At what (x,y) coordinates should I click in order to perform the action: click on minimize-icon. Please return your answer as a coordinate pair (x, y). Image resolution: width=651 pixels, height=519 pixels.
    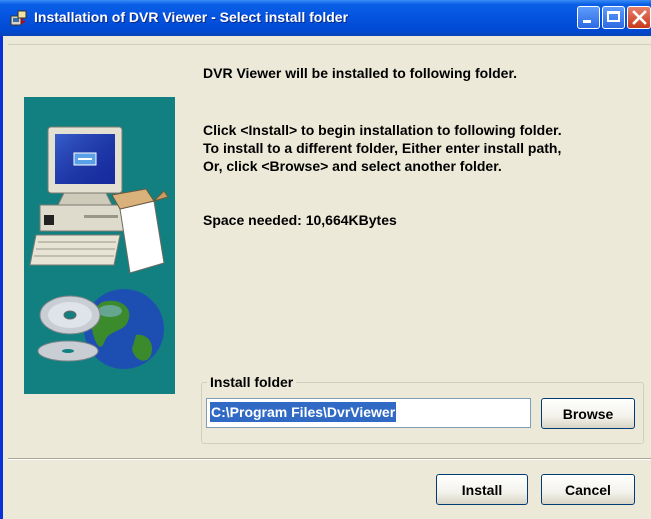
    Looking at the image, I should click on (587, 21).